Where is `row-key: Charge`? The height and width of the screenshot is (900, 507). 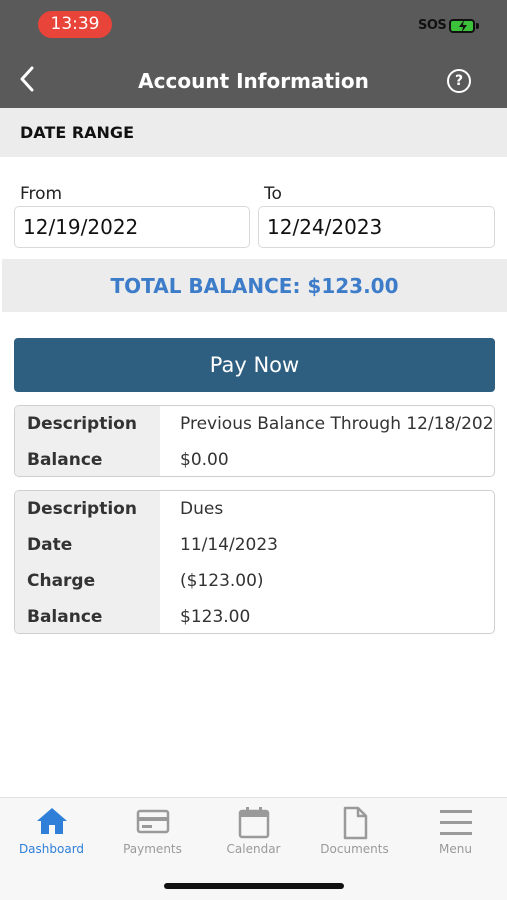 row-key: Charge is located at coordinates (61, 581).